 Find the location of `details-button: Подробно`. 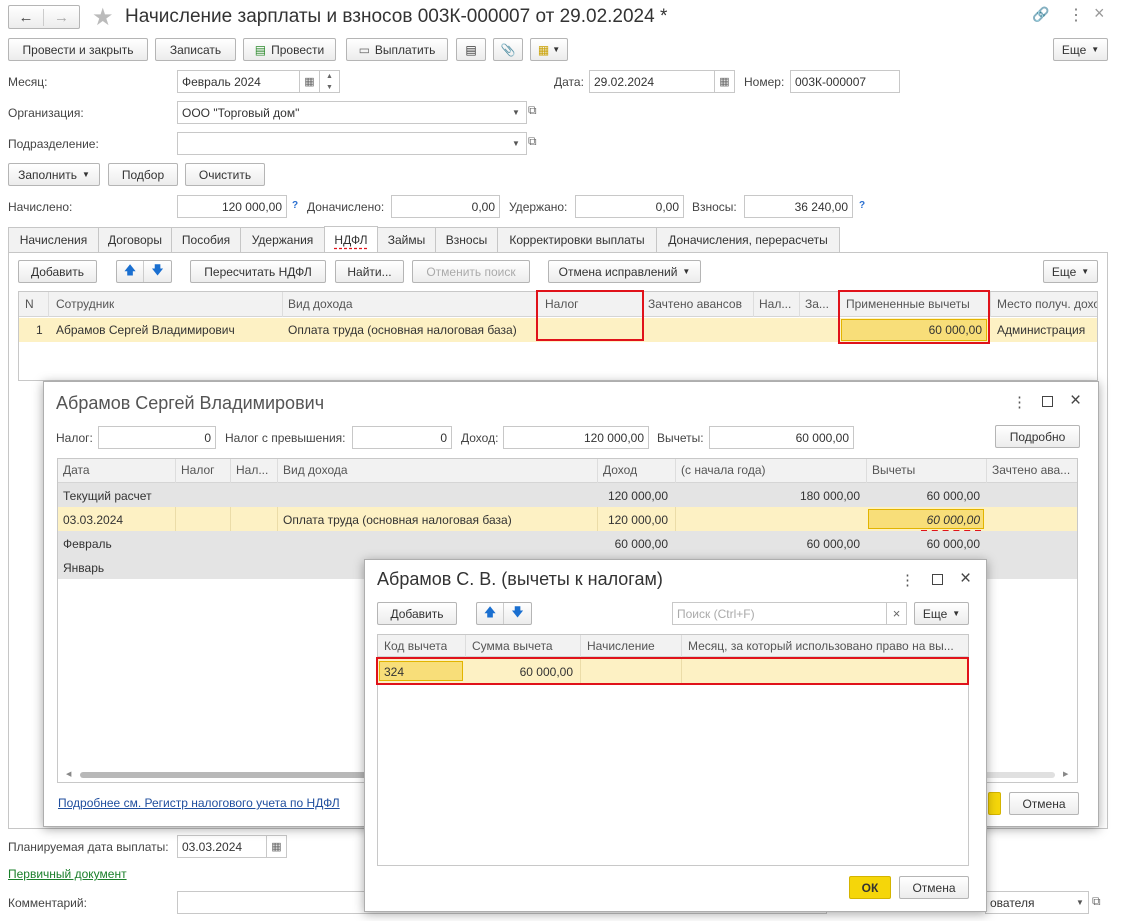

details-button: Подробно is located at coordinates (1037, 436).